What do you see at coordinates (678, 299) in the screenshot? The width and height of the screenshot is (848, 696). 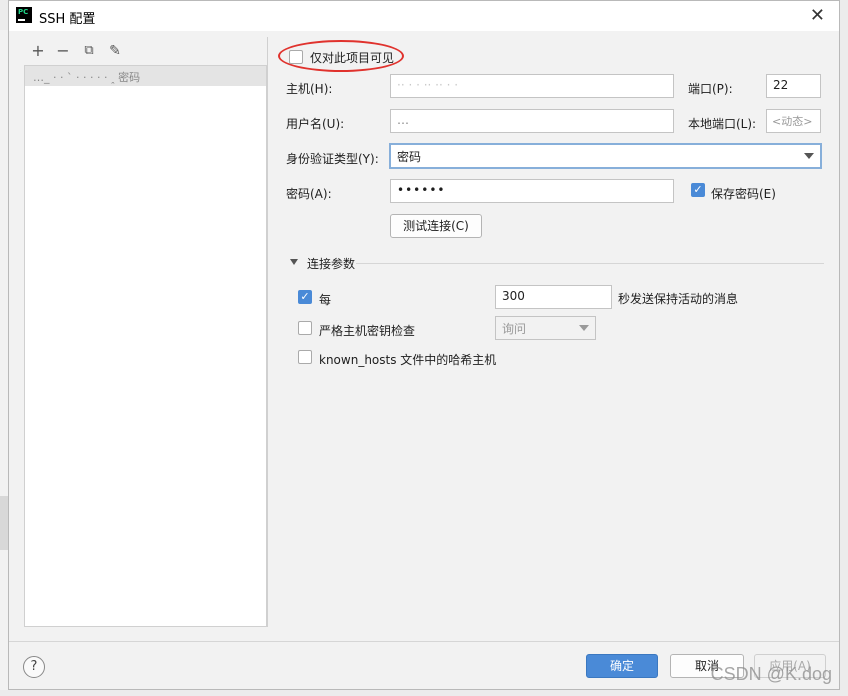 I see `keepalive-suffix-label: 秒发送保持活动的消息` at bounding box center [678, 299].